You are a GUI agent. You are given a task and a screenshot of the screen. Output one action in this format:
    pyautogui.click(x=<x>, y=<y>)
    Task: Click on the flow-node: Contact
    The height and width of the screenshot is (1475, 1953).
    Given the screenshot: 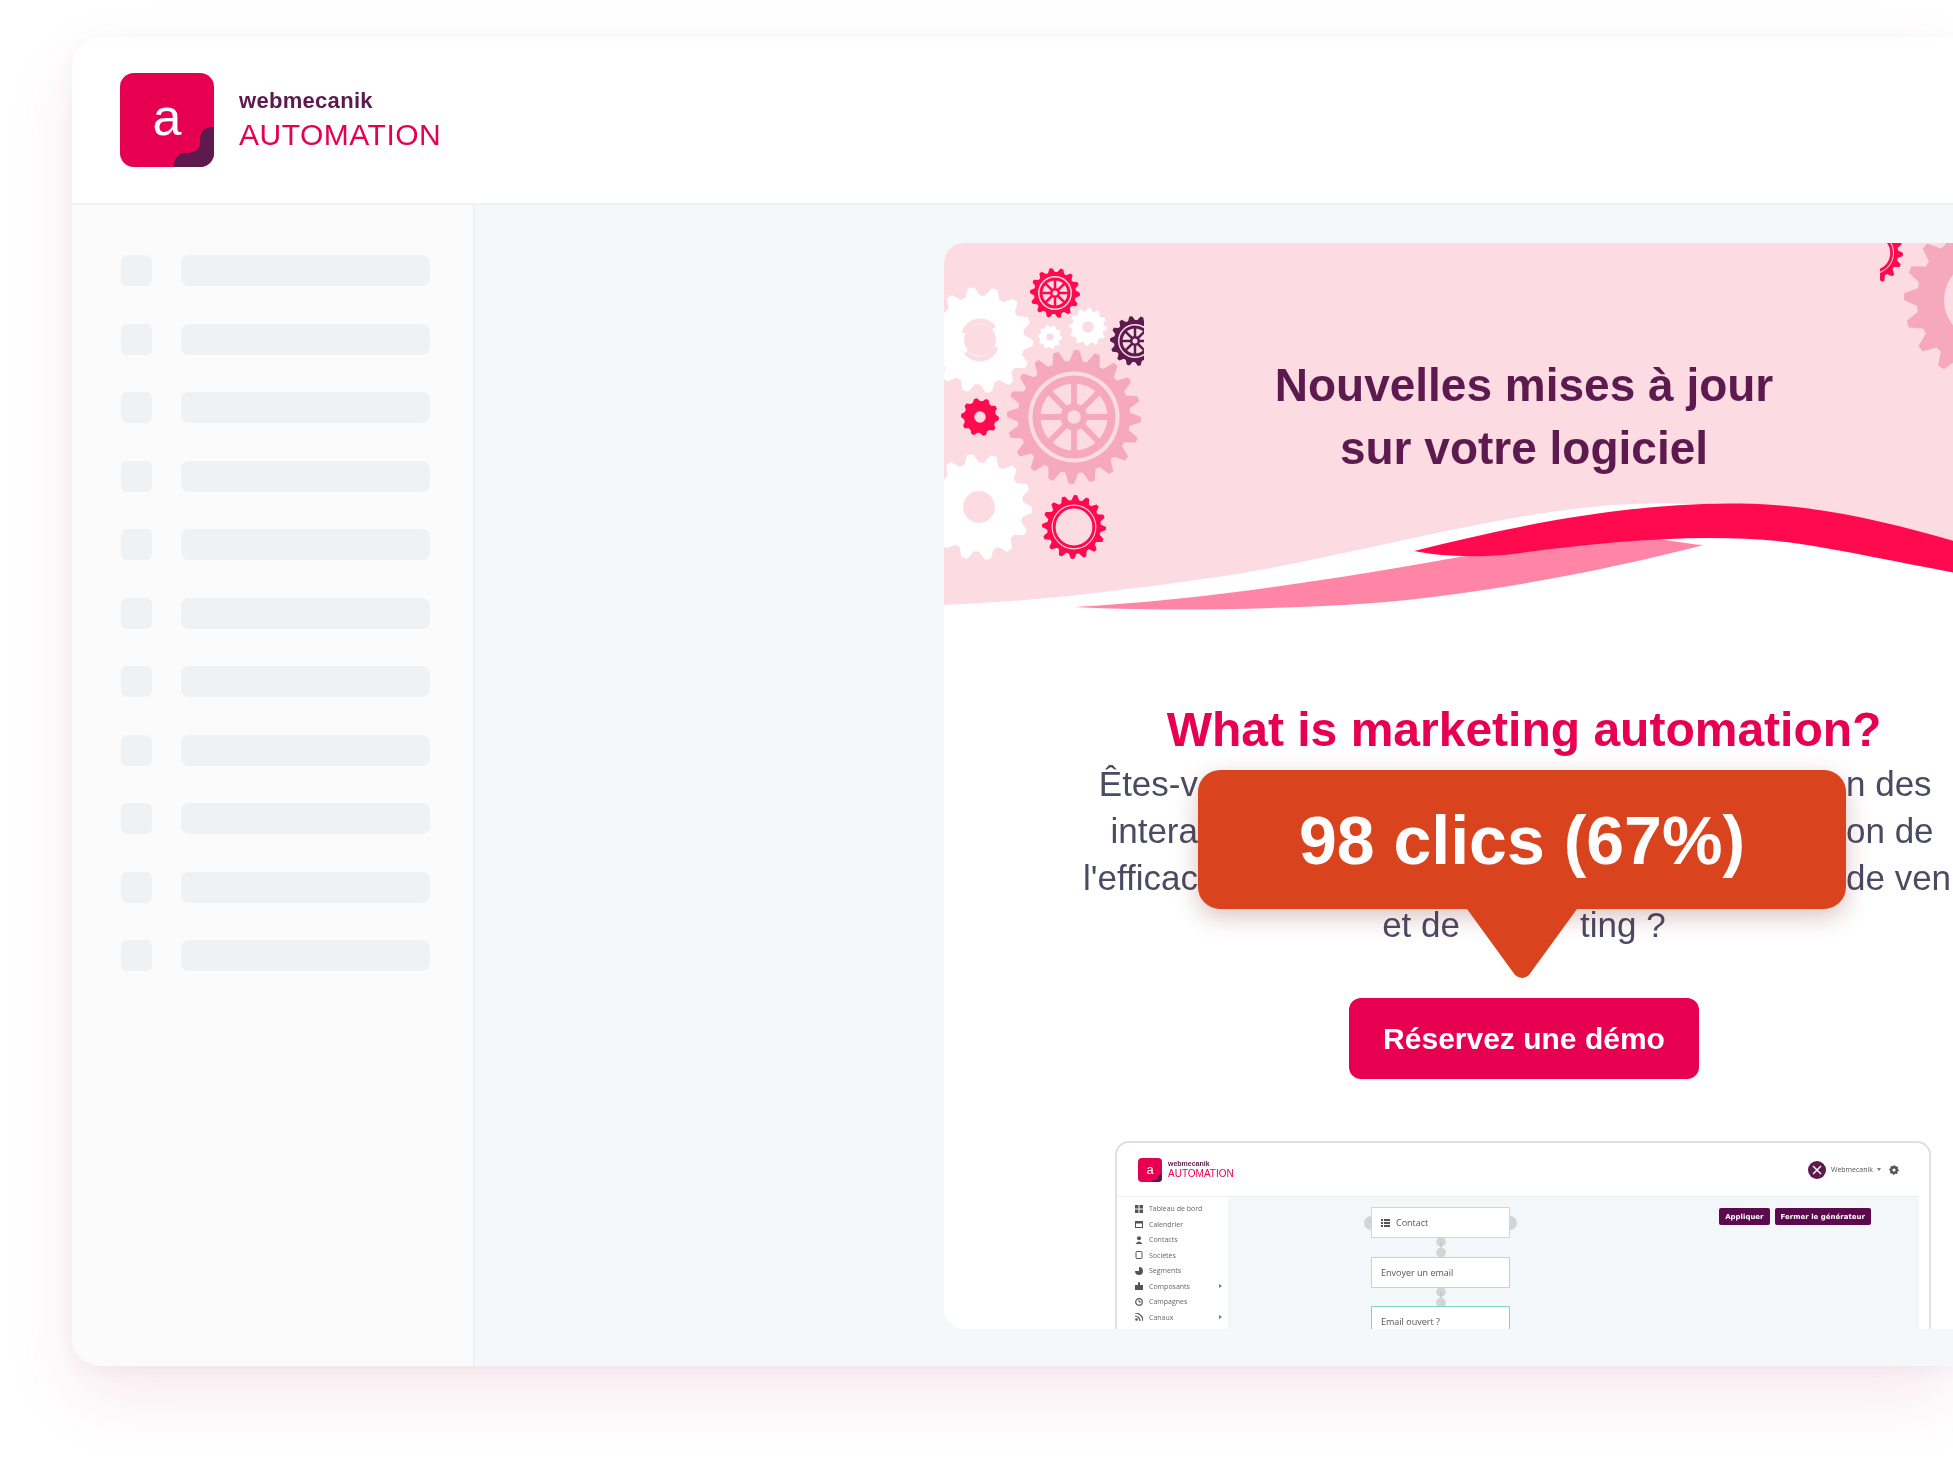 What is the action you would take?
    pyautogui.click(x=1440, y=1222)
    